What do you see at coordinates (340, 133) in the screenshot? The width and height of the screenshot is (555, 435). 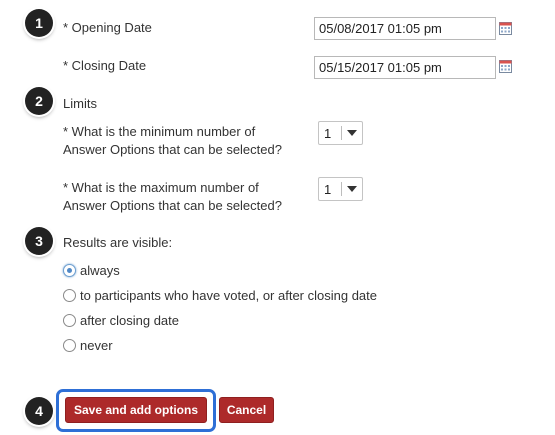 I see `min-options-select: 1` at bounding box center [340, 133].